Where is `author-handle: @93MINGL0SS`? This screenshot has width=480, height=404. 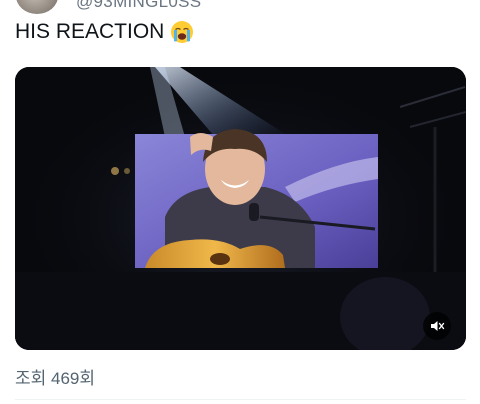
author-handle: @93MINGL0SS is located at coordinates (138, 6).